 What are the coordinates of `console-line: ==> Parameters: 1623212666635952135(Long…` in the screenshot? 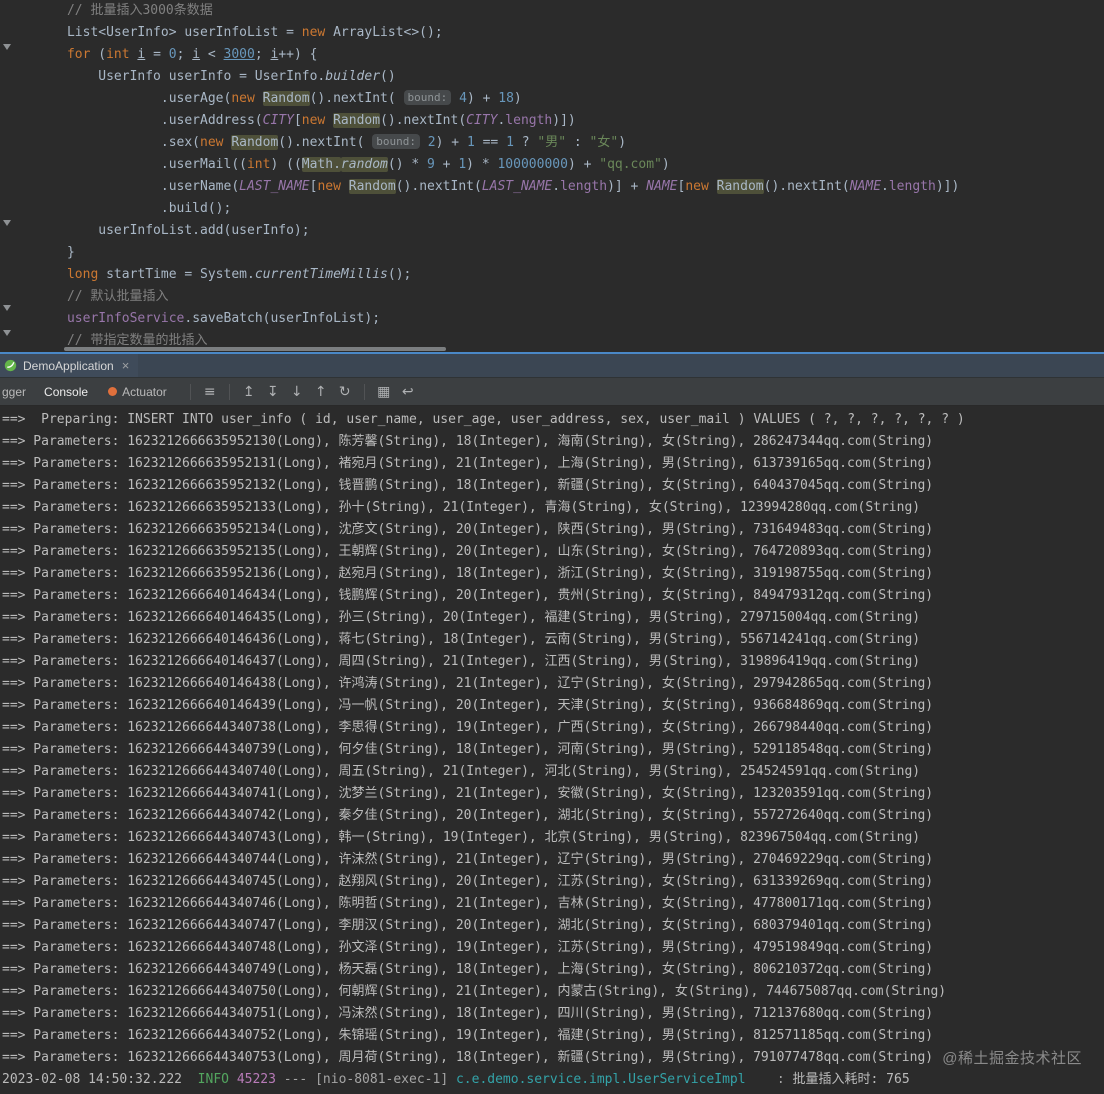 It's located at (468, 551).